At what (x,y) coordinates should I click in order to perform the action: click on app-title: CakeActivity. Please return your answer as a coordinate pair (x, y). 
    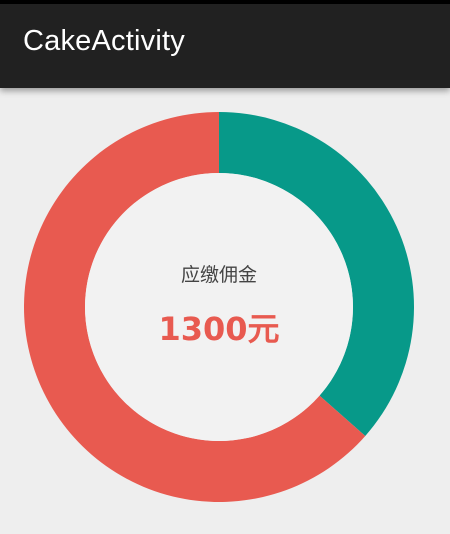
    Looking at the image, I should click on (104, 41).